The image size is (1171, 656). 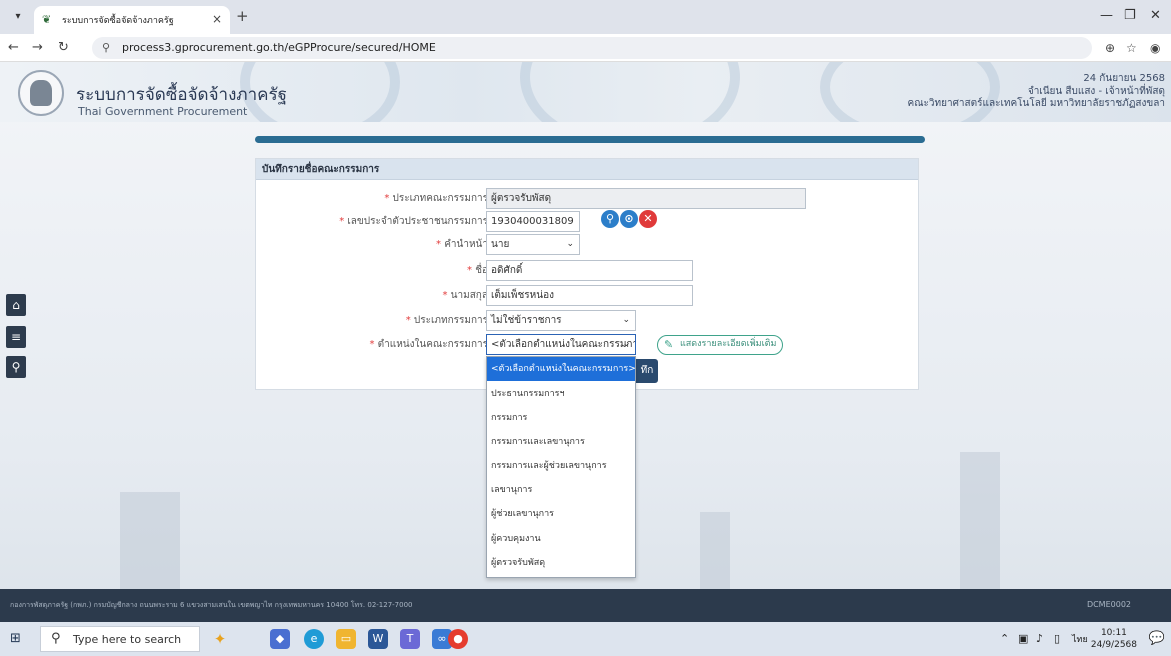 I want to click on committee-type-field: ผู้ตรวจรับพัสดุ, so click(x=646, y=198).